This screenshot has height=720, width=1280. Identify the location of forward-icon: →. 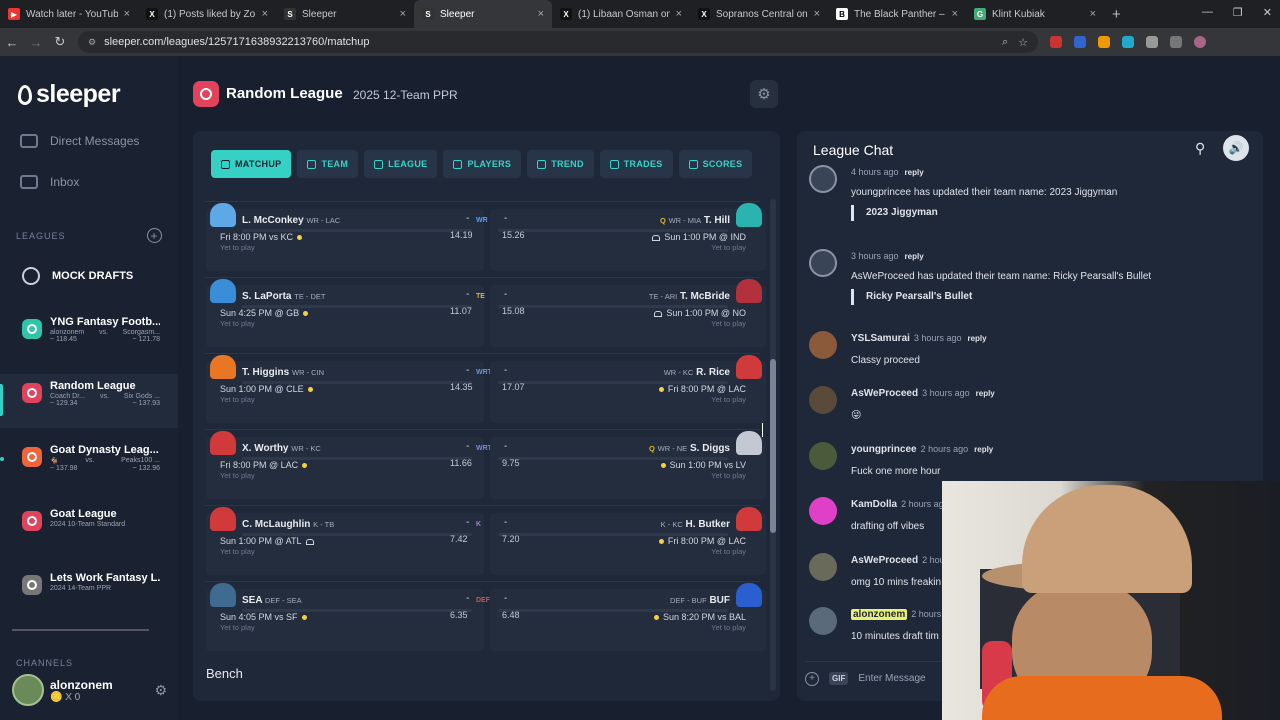
(36, 42).